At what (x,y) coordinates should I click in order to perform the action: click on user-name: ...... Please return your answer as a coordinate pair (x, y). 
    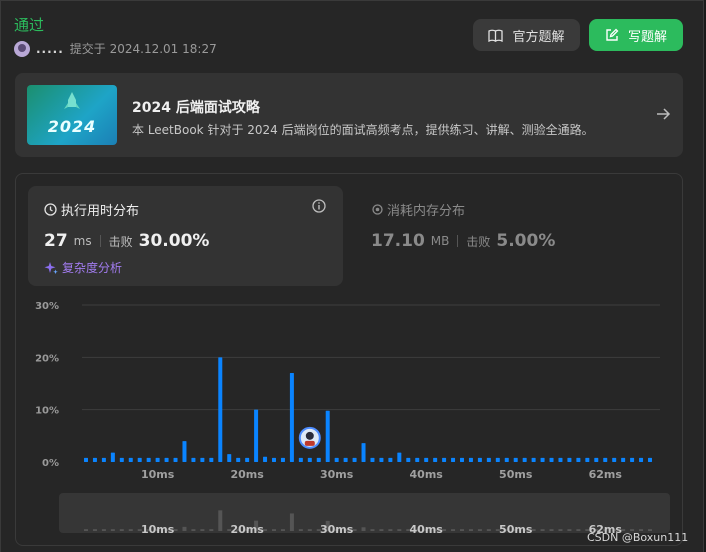
    Looking at the image, I should click on (50, 49).